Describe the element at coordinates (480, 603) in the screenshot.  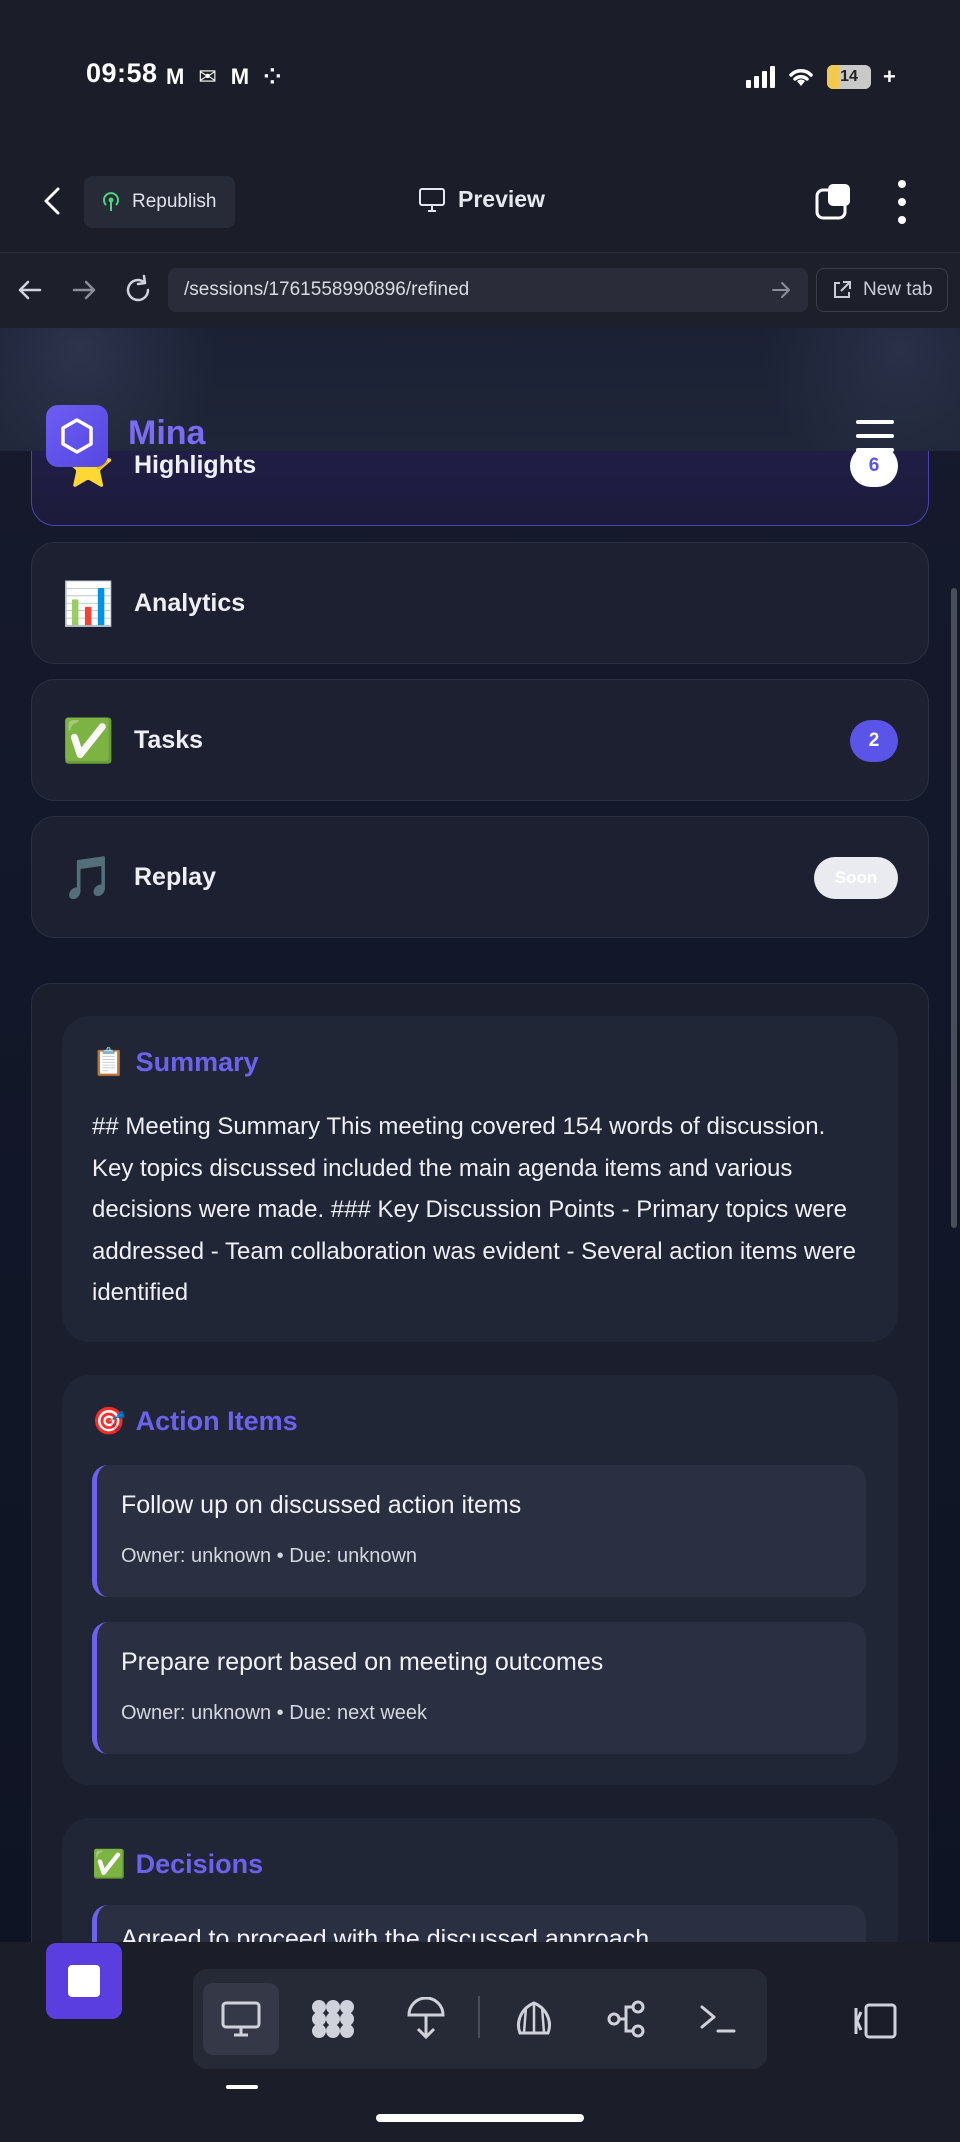
I see `nav-item-analytics: 📊 Analytics` at that location.